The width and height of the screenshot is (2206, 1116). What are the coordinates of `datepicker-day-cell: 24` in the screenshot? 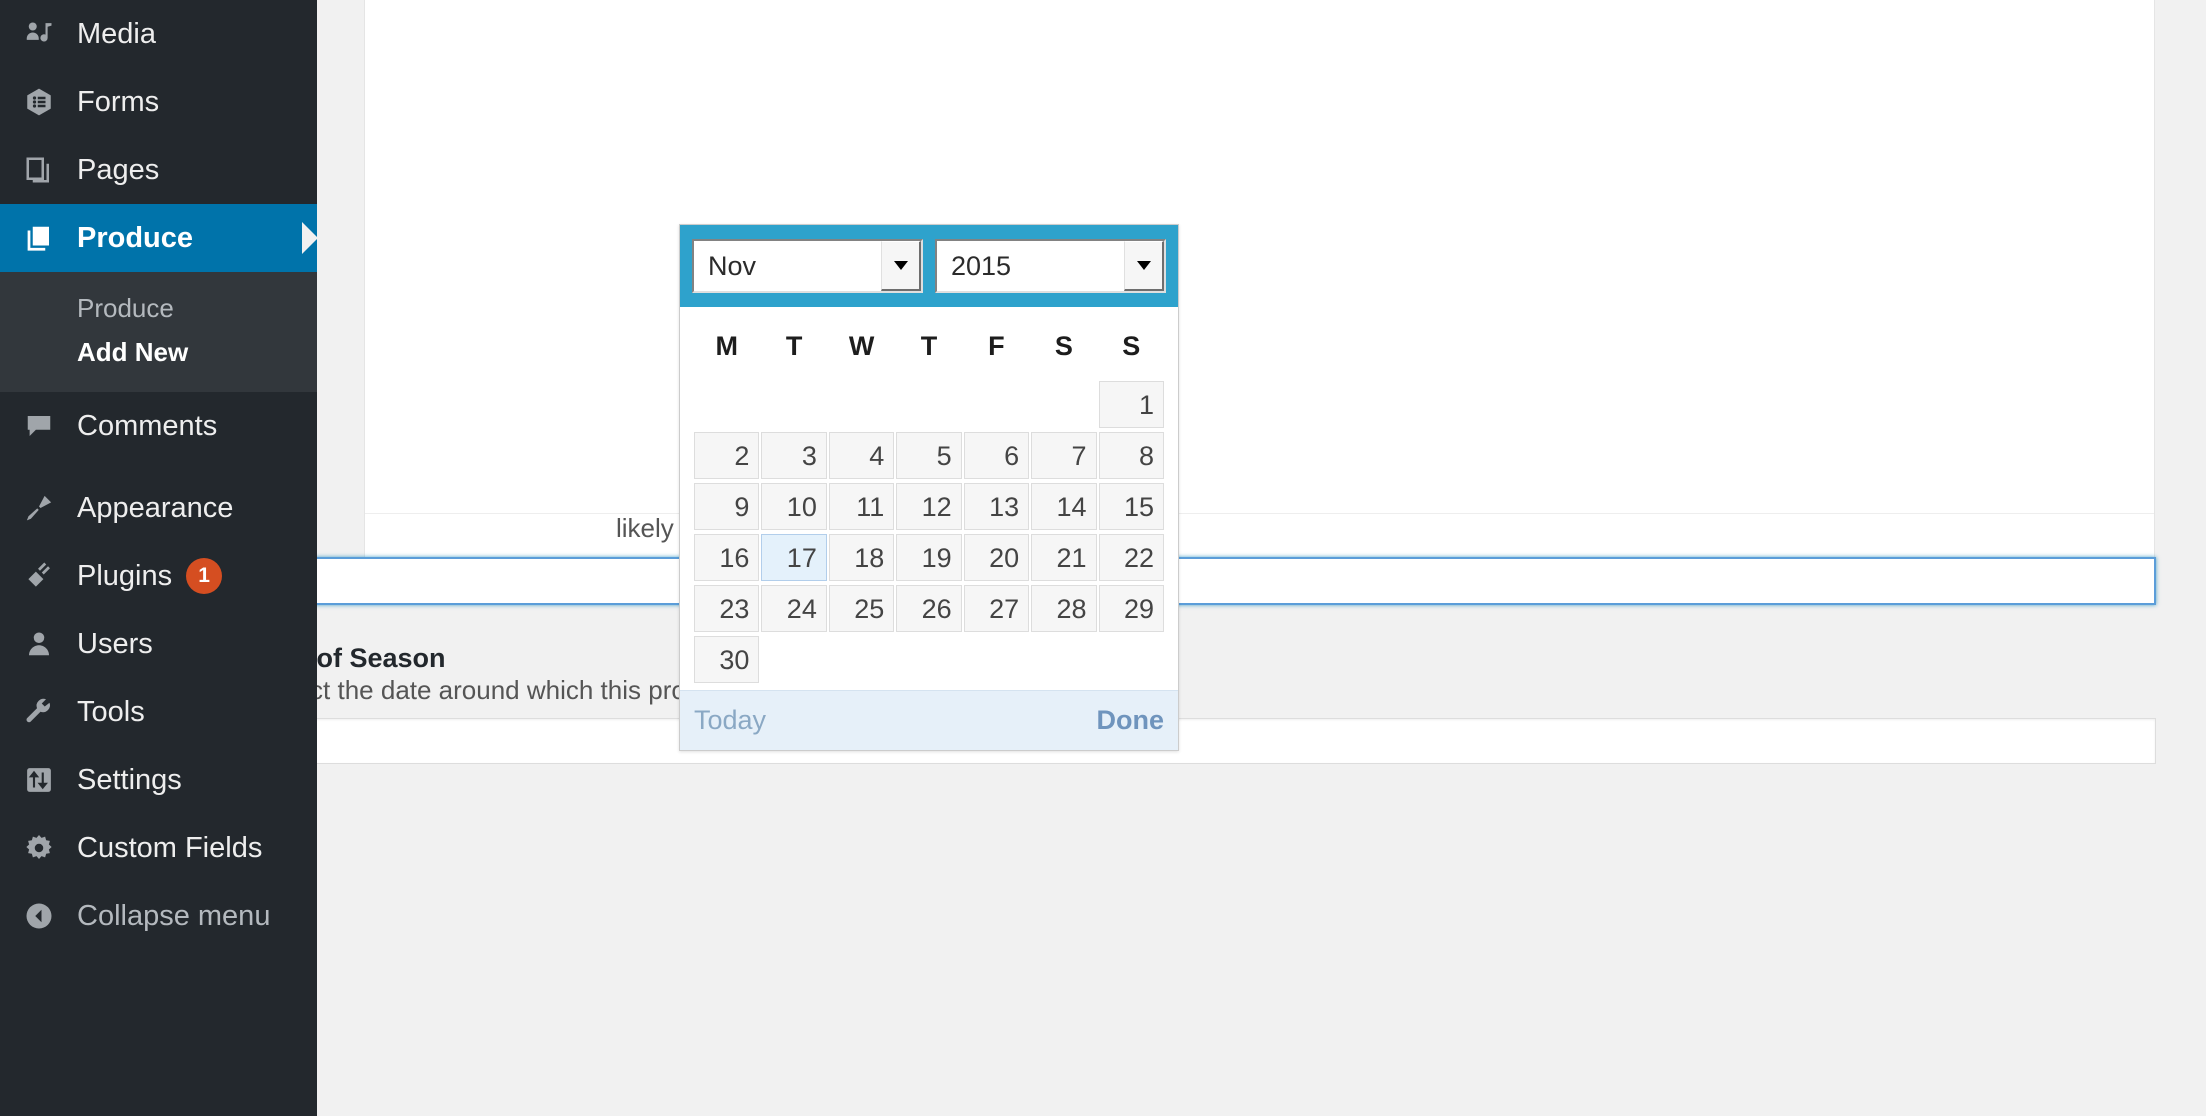 It's located at (794, 608).